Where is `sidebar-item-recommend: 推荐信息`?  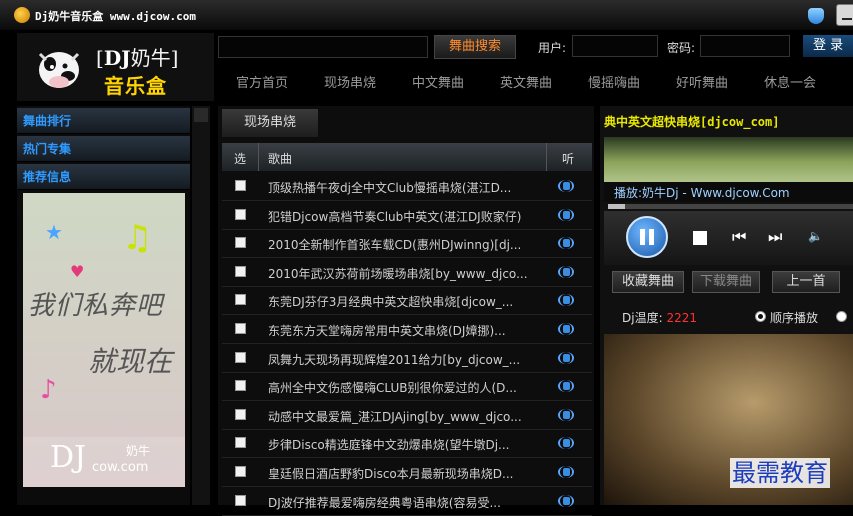 sidebar-item-recommend: 推荐信息 is located at coordinates (103, 177).